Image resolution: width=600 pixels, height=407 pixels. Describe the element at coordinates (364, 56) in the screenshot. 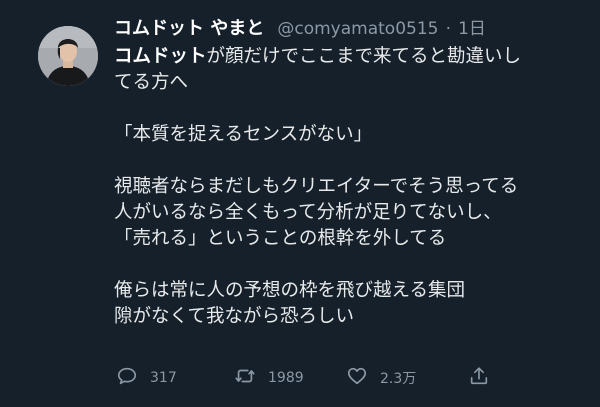

I see `tweet-line-text: が顔だけでここまで来てると勘違いし` at that location.